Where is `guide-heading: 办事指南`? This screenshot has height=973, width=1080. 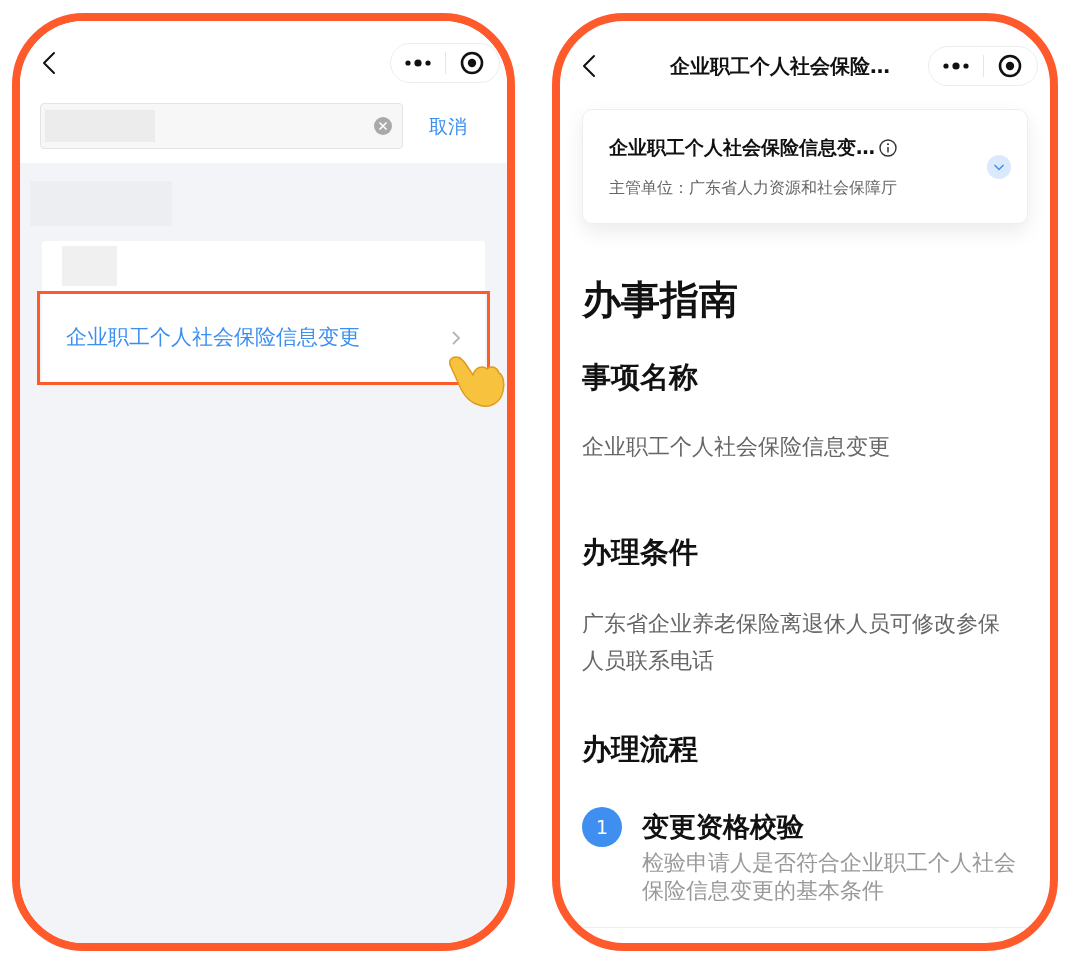
guide-heading: 办事指南 is located at coordinates (660, 300).